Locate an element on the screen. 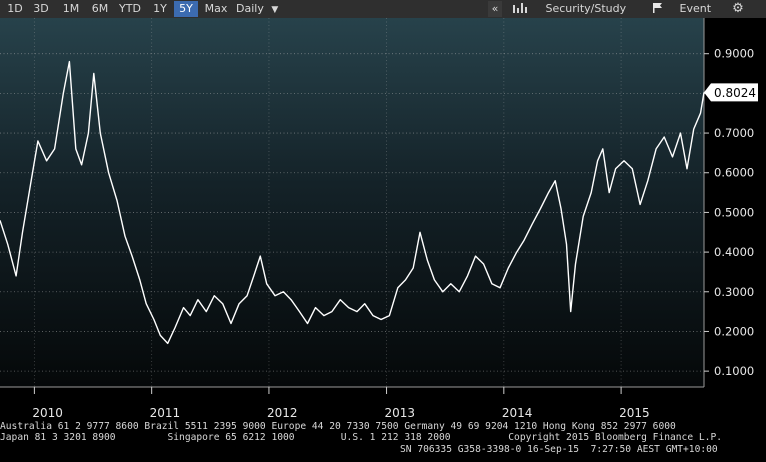 The image size is (766, 462). range-6m-button: 6M is located at coordinates (100, 9).